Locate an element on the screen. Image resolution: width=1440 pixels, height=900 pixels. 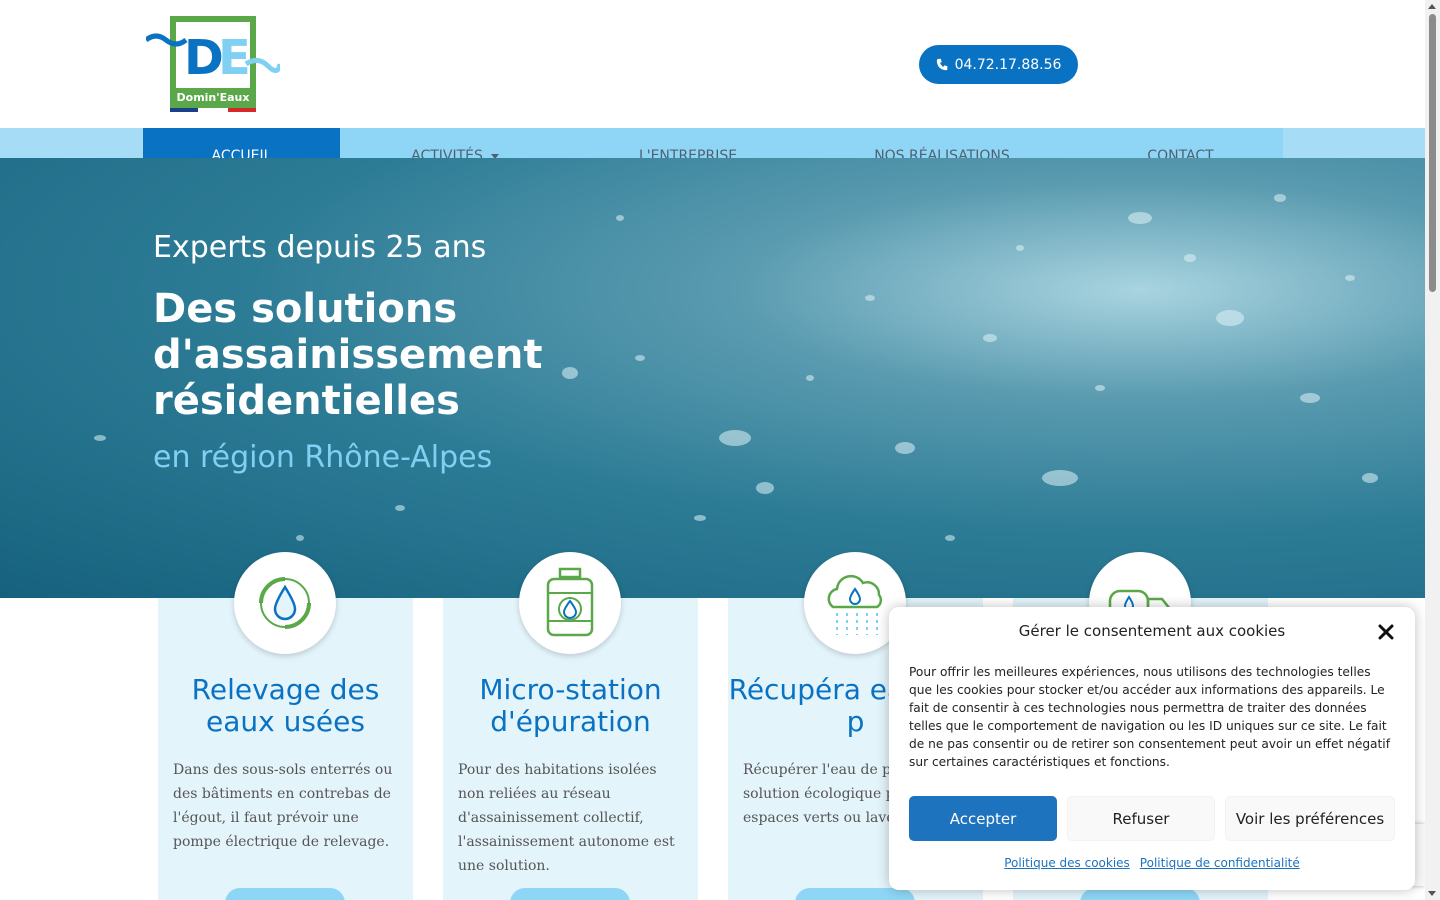
scrollbar is located at coordinates (1432, 450).